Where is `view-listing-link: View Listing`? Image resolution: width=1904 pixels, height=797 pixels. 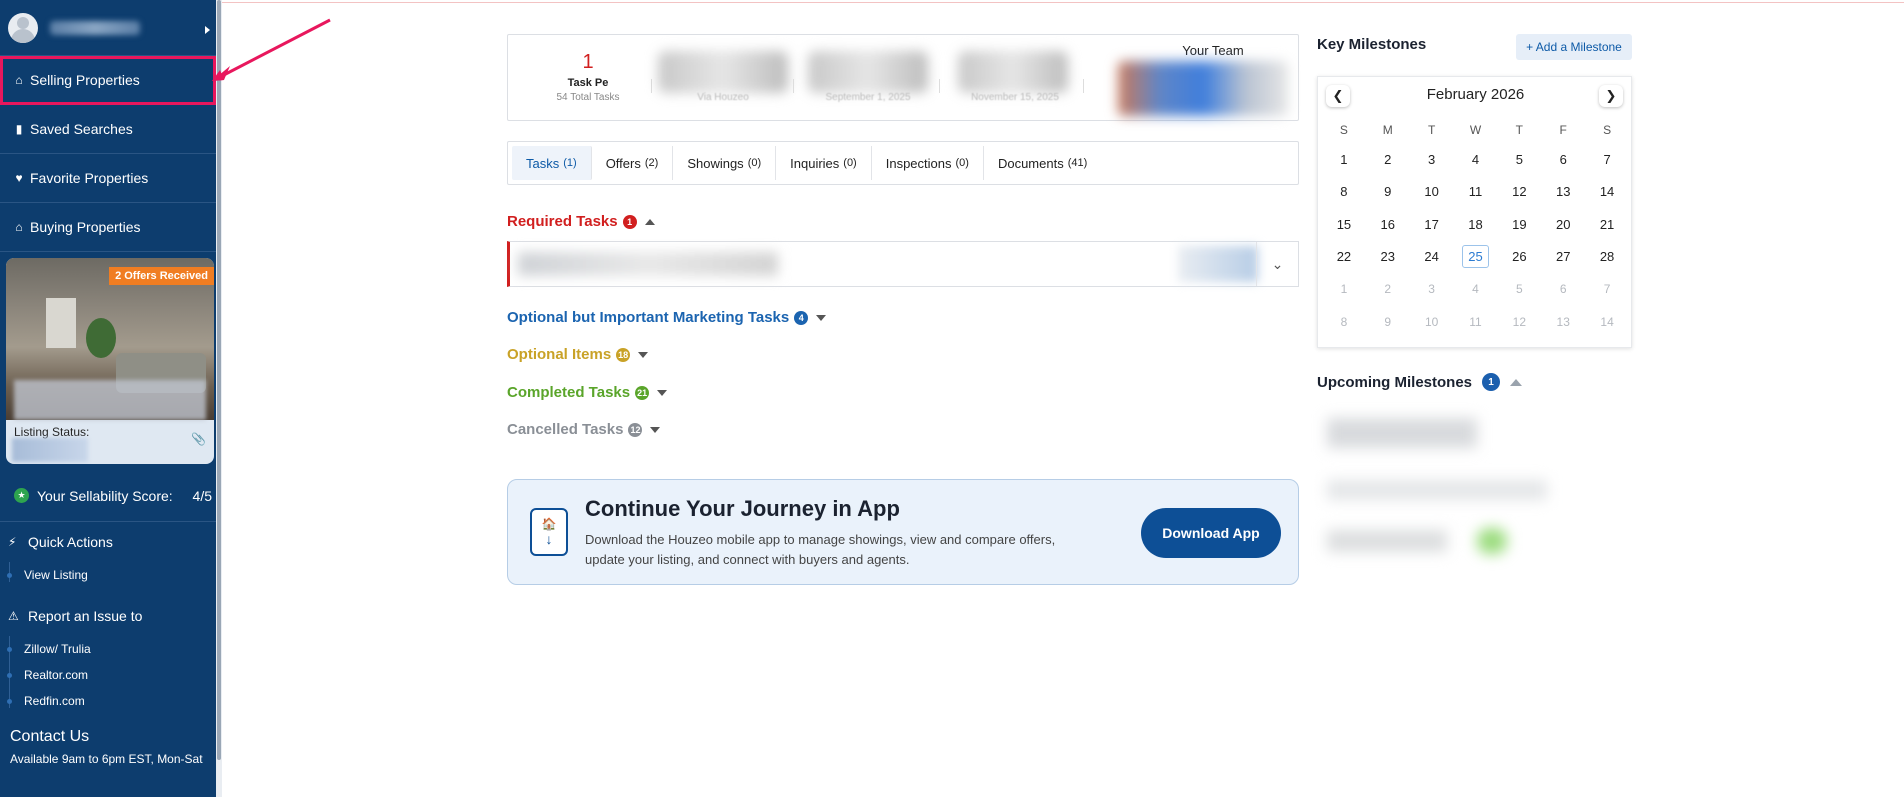 view-listing-link: View Listing is located at coordinates (111, 575).